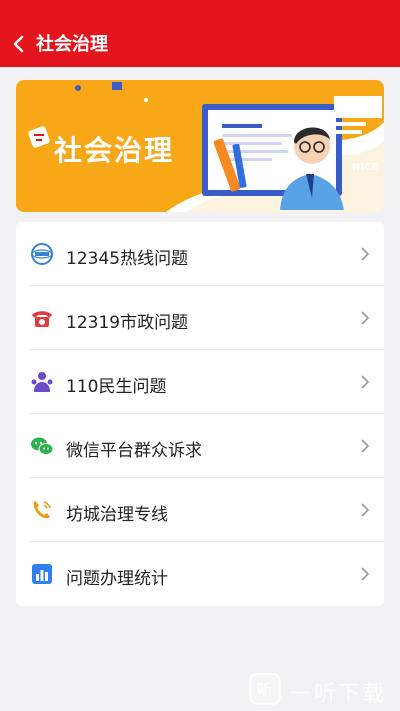 The height and width of the screenshot is (711, 400). What do you see at coordinates (117, 515) in the screenshot?
I see `list-item-label: 坊城治理专线` at bounding box center [117, 515].